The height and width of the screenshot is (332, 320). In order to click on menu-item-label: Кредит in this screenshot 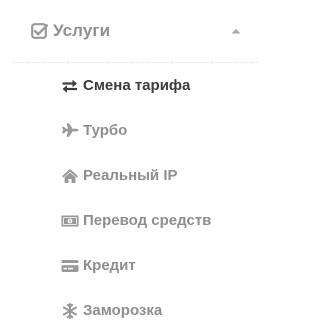, I will do `click(109, 265)`.